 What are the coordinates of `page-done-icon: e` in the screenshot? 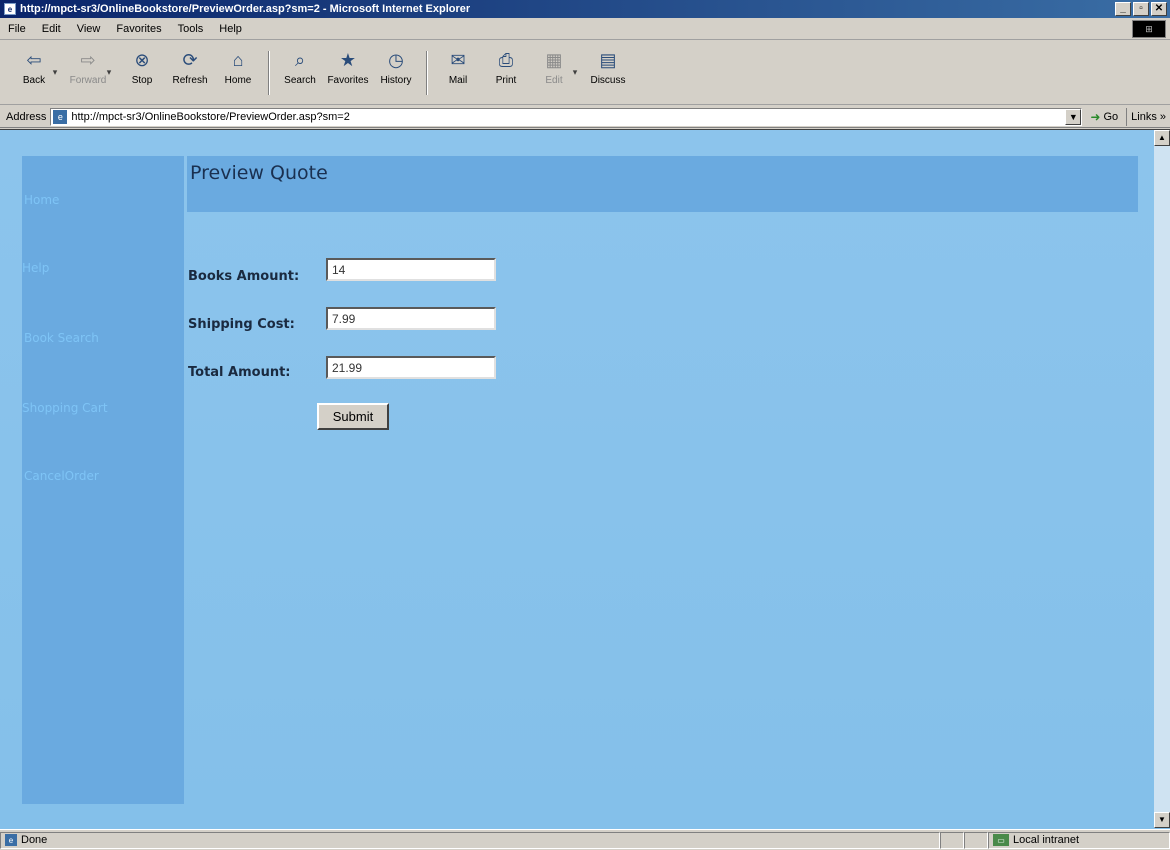 It's located at (11, 840).